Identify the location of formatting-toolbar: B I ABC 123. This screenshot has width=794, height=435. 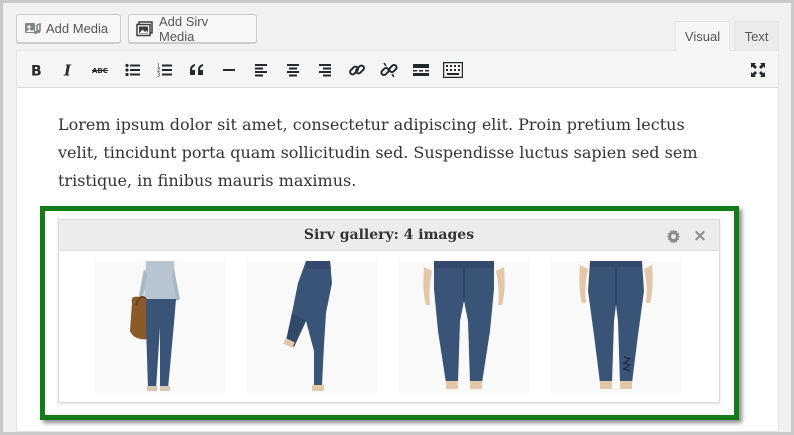
(397, 69).